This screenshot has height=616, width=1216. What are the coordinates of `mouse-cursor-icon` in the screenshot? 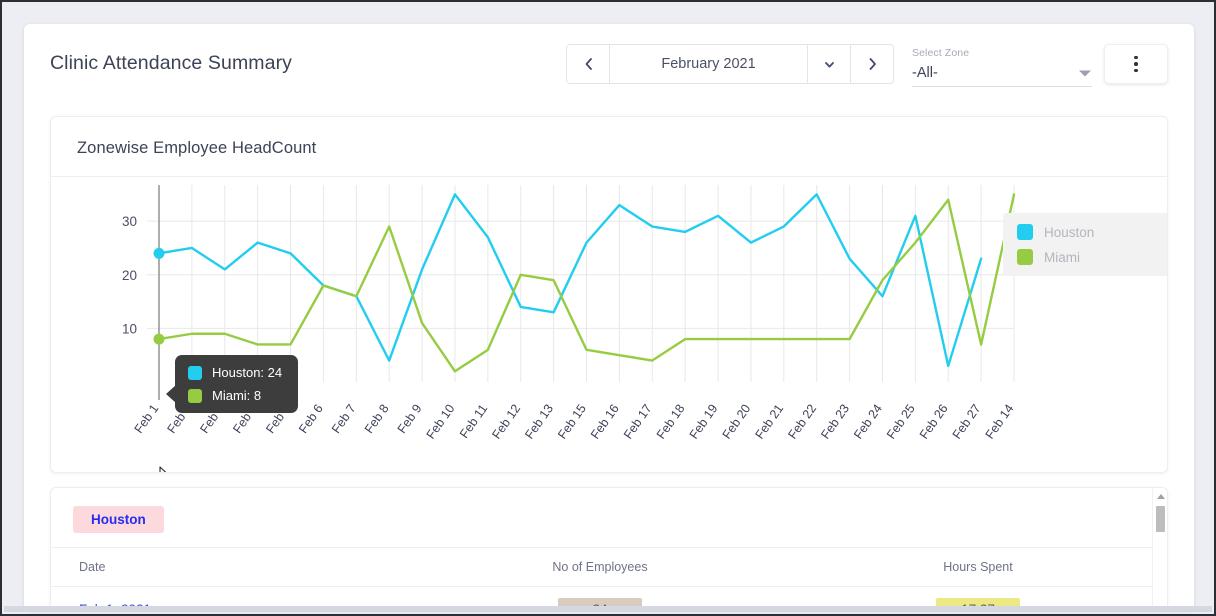 It's located at (163, 469).